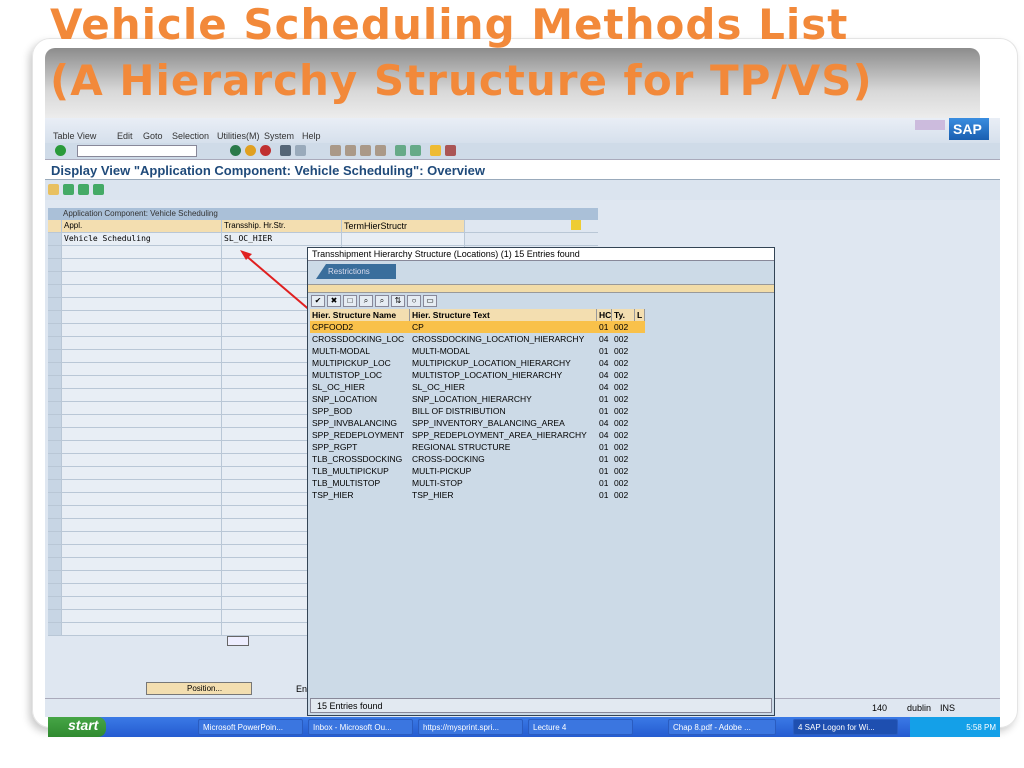  Describe the element at coordinates (414, 301) in the screenshot. I see `info-icon: ○` at that location.